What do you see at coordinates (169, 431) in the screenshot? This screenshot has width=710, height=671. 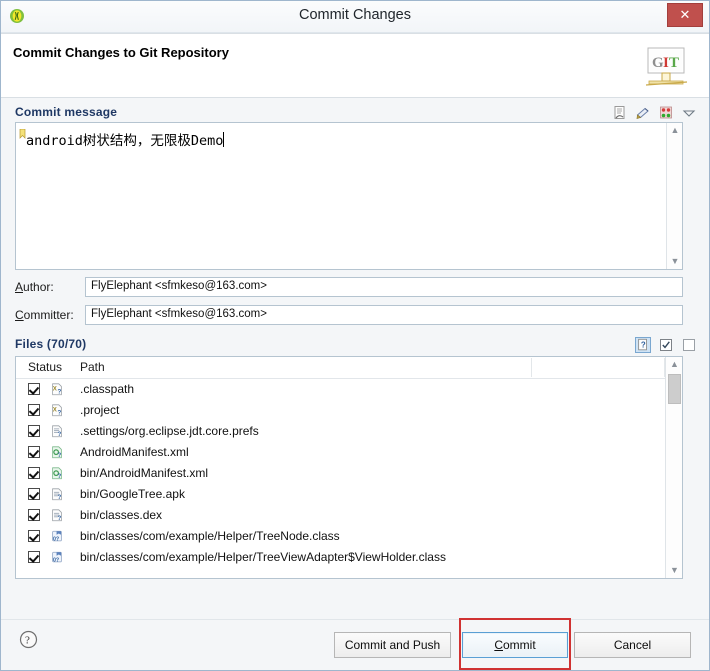 I see `row-path: .settings/org.eclipse.jdt.core.prefs` at bounding box center [169, 431].